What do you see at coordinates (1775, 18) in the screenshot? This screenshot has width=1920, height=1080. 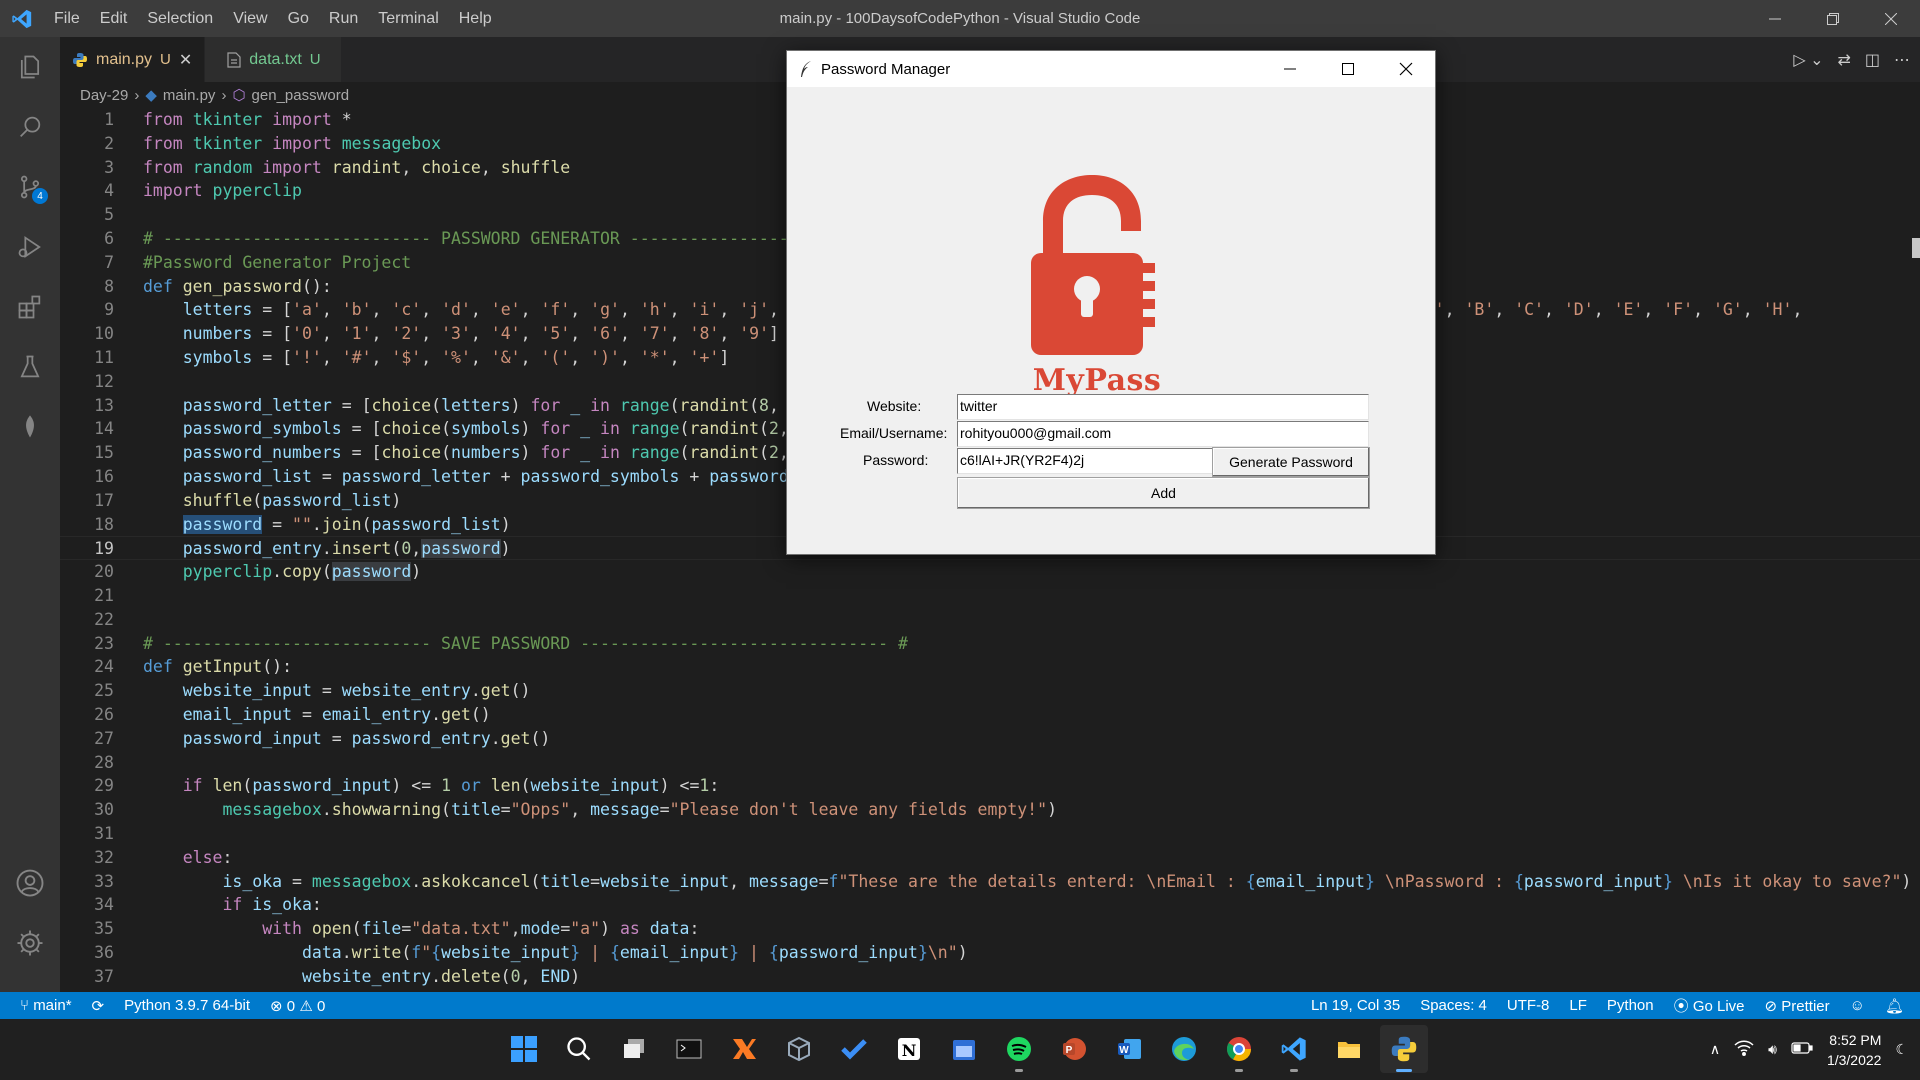 I see `minimize-button` at bounding box center [1775, 18].